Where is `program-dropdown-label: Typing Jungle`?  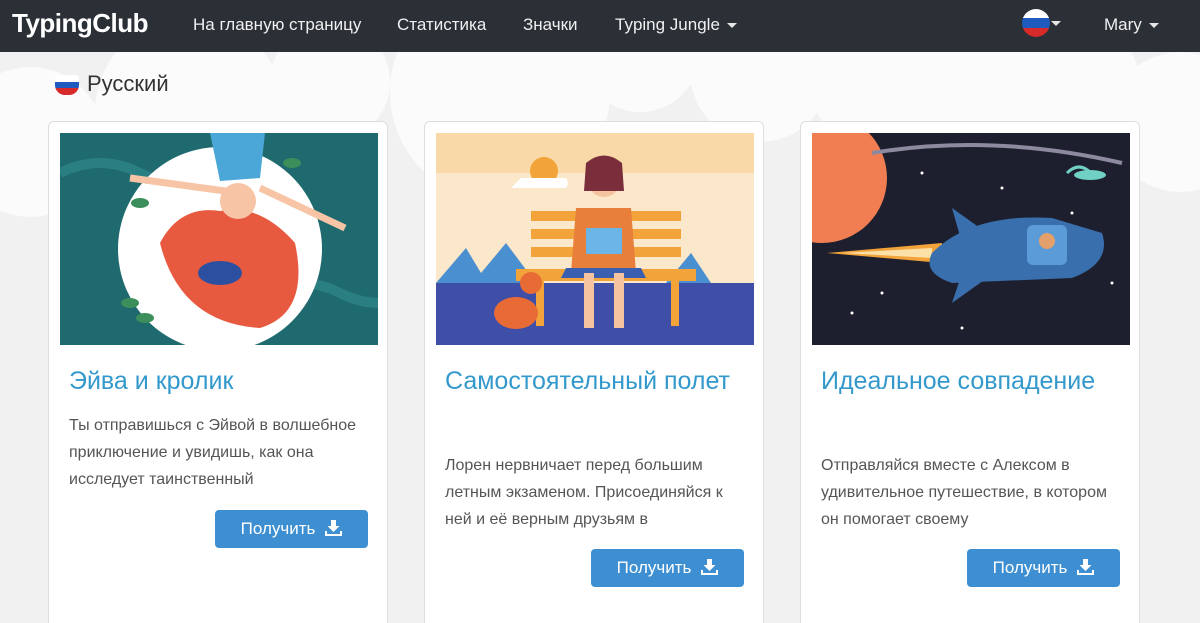
program-dropdown-label: Typing Jungle is located at coordinates (667, 24).